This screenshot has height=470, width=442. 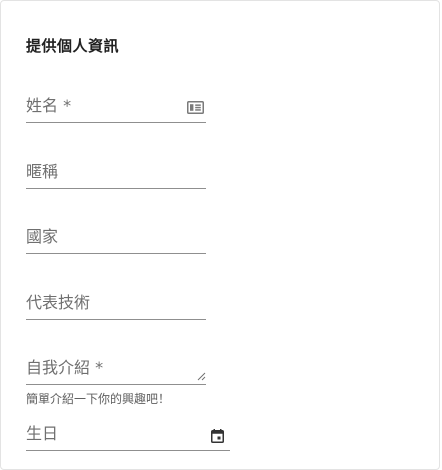 What do you see at coordinates (116, 238) in the screenshot?
I see `country-field: 國家` at bounding box center [116, 238].